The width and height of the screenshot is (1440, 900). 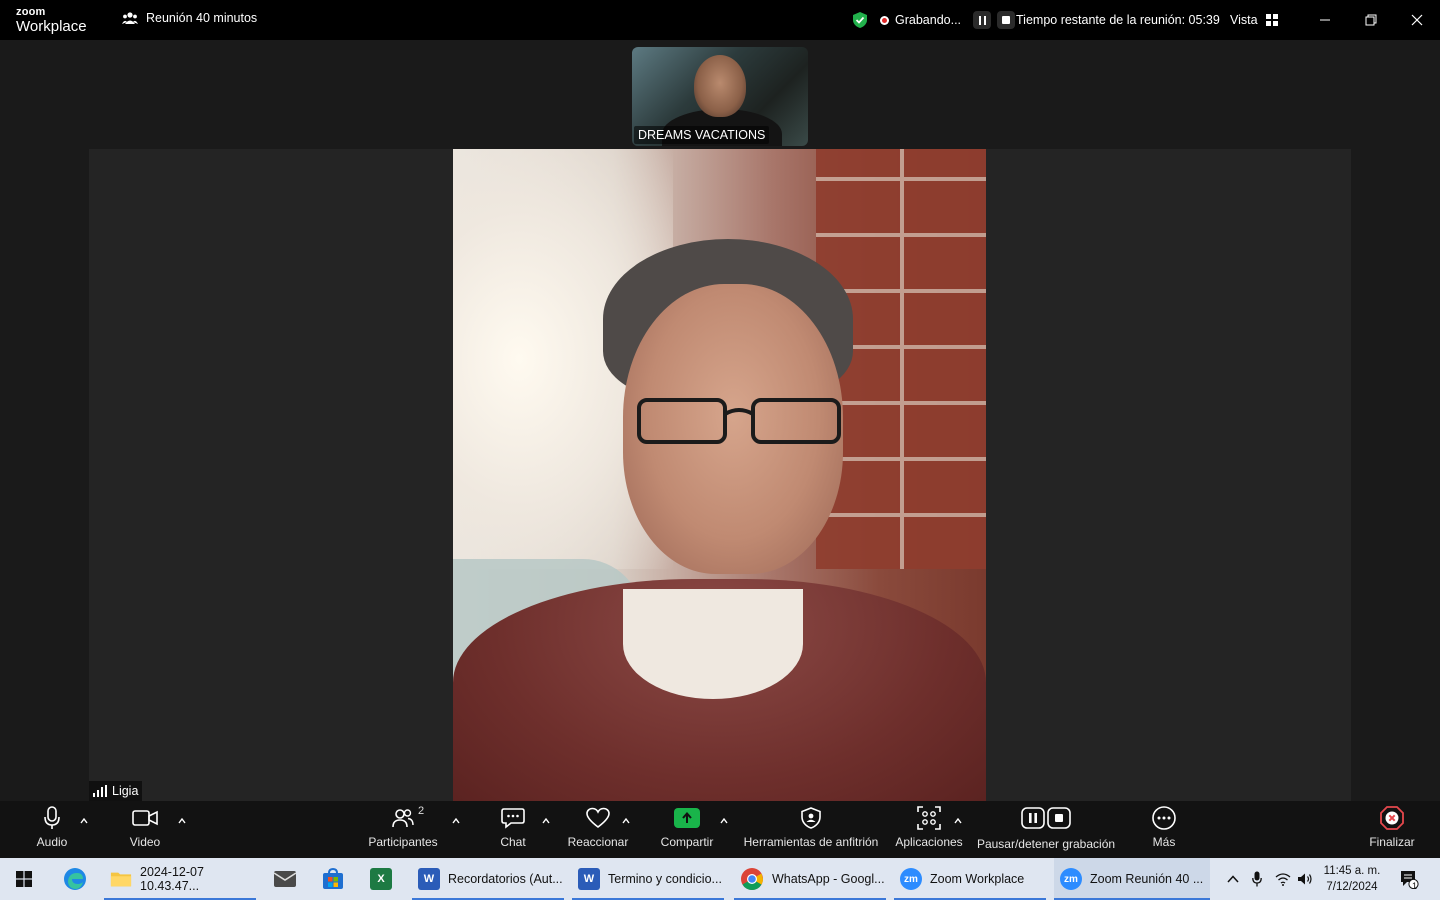 I want to click on start-button, so click(x=24, y=879).